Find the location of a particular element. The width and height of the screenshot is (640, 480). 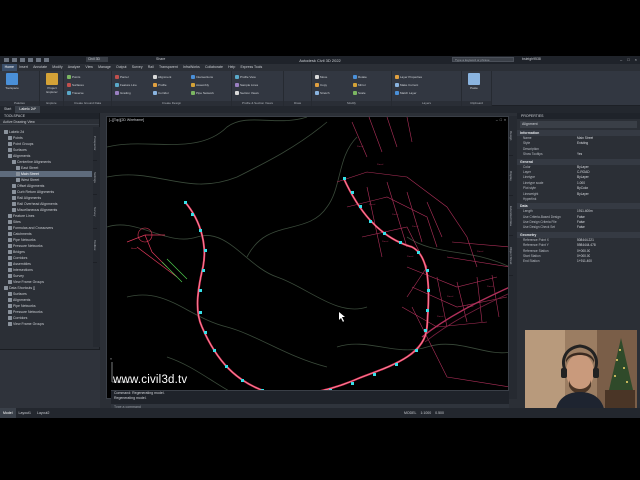

property-row: Hyperlink is located at coordinates (578, 199).